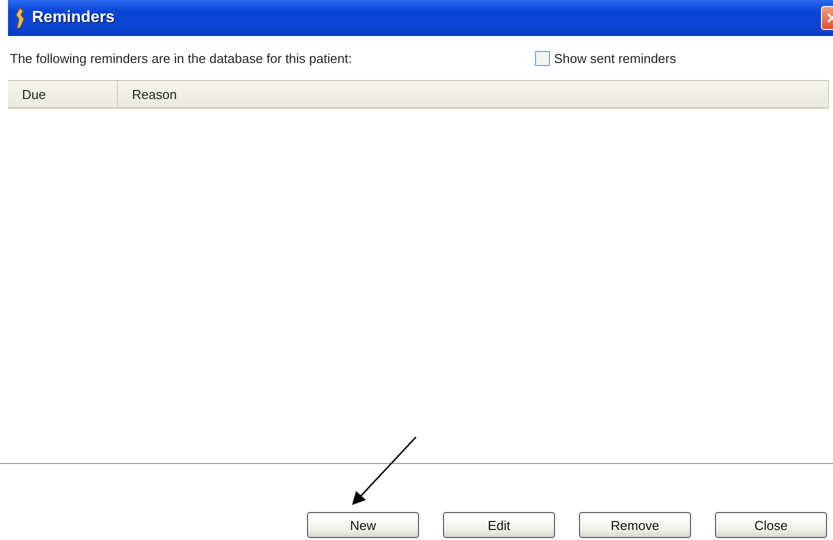  What do you see at coordinates (542, 58) in the screenshot?
I see `checkbox` at bounding box center [542, 58].